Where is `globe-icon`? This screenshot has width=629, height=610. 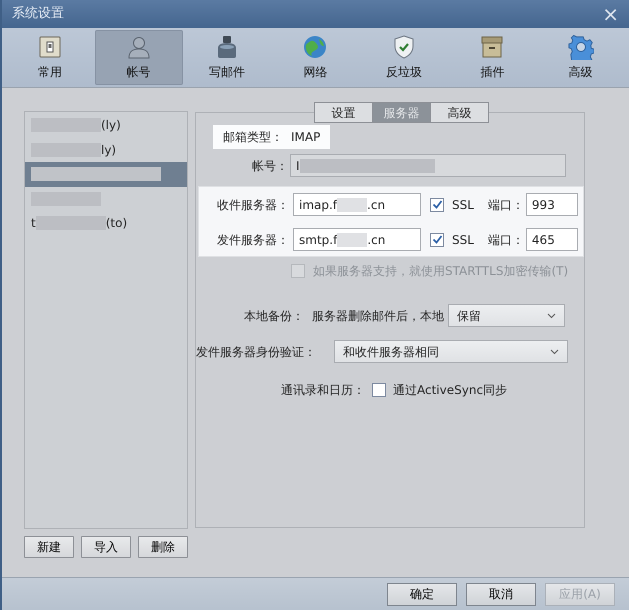
globe-icon is located at coordinates (315, 47).